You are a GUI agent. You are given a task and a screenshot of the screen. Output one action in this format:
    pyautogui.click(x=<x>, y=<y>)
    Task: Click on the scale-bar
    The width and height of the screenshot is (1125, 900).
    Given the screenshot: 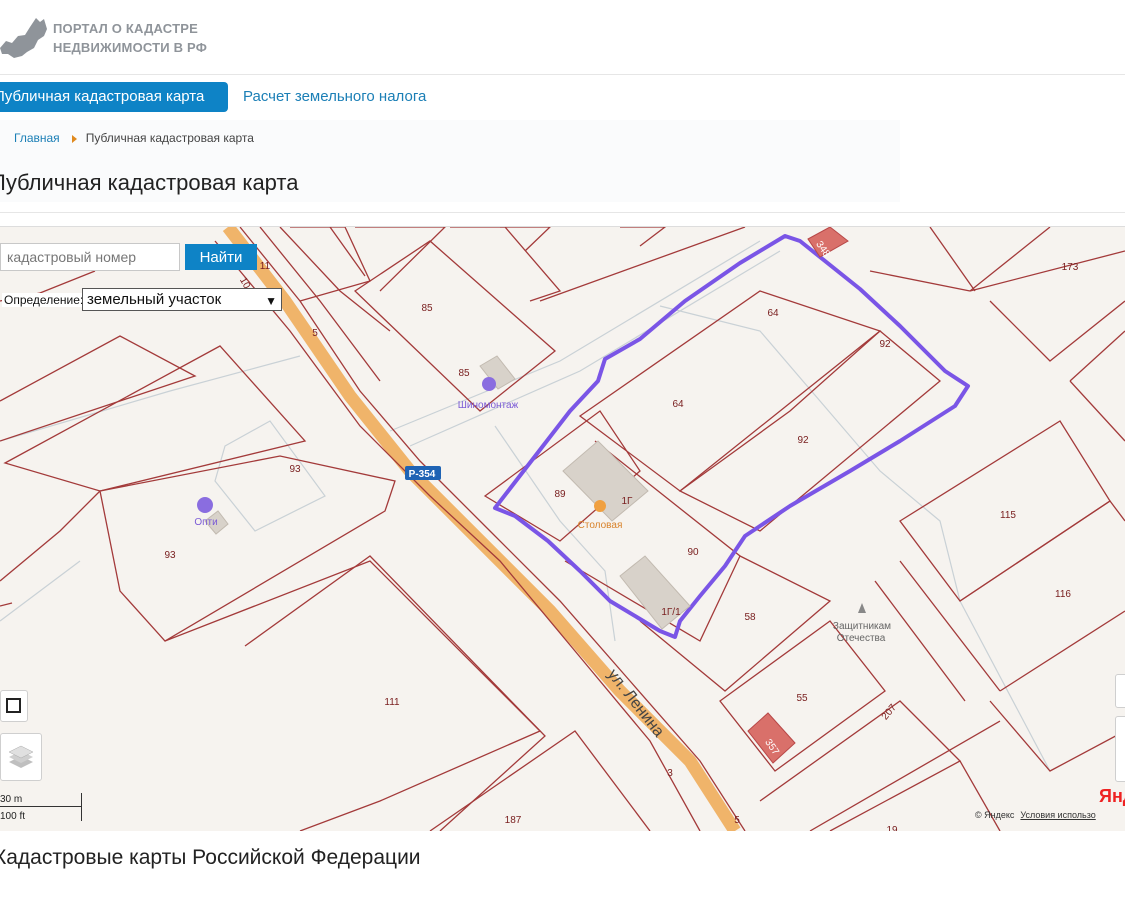 What is the action you would take?
    pyautogui.click(x=41, y=806)
    